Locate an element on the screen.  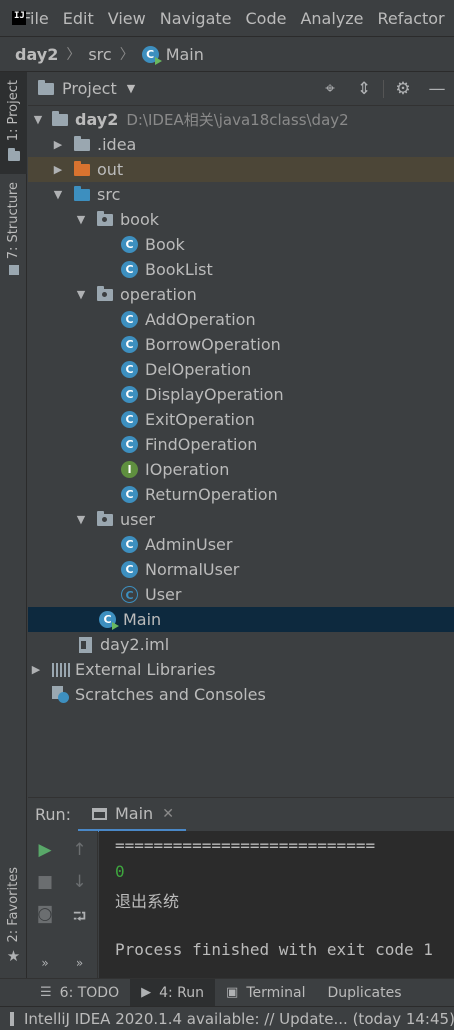
tree-label: user is located at coordinates (137, 519).